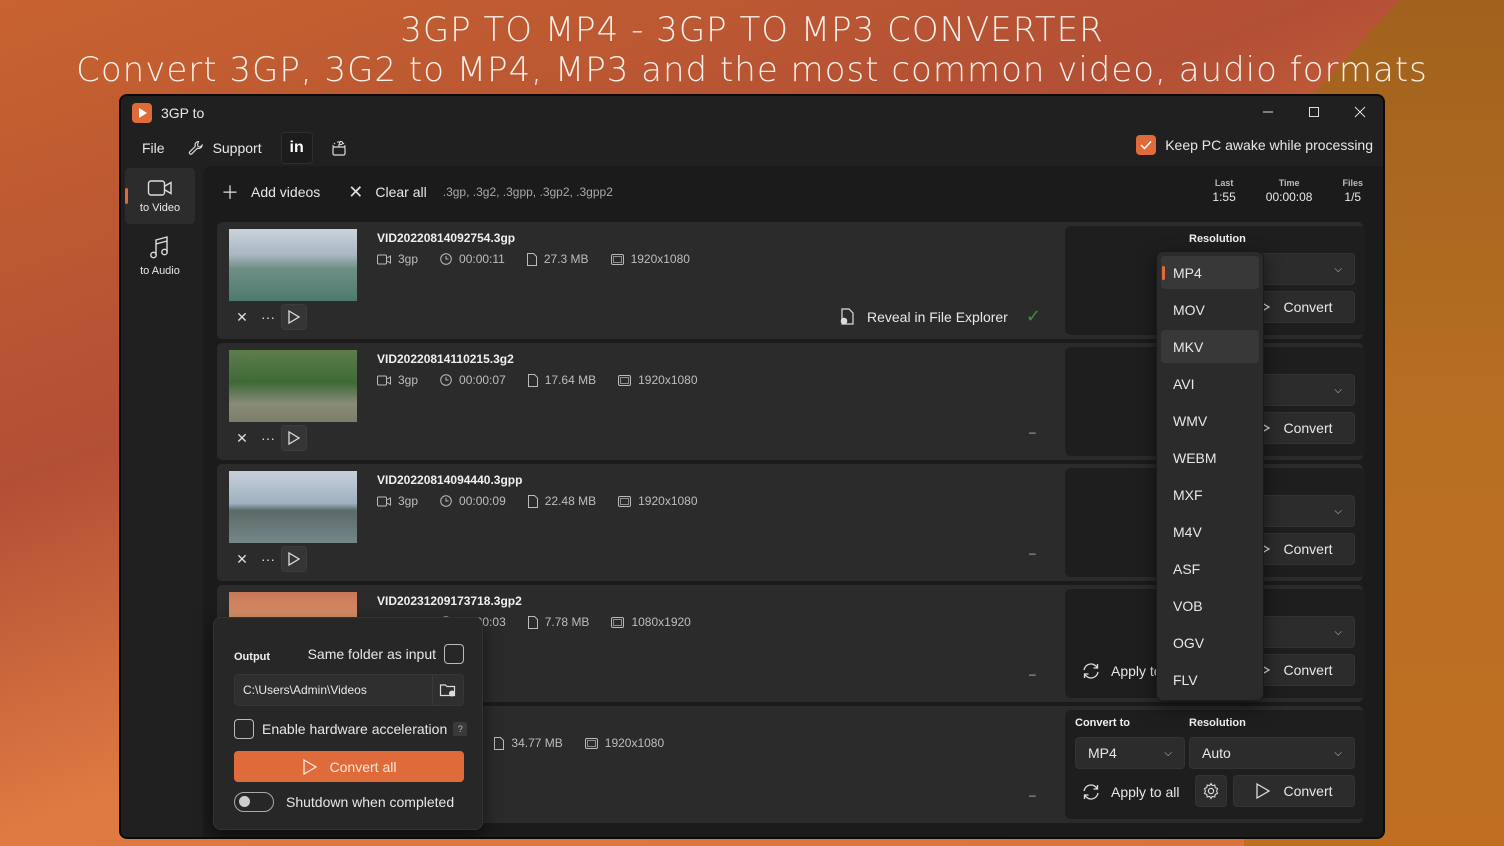 This screenshot has height=846, width=1504. What do you see at coordinates (449, 601) in the screenshot?
I see `file-name: VID20231209173718.3gp2` at bounding box center [449, 601].